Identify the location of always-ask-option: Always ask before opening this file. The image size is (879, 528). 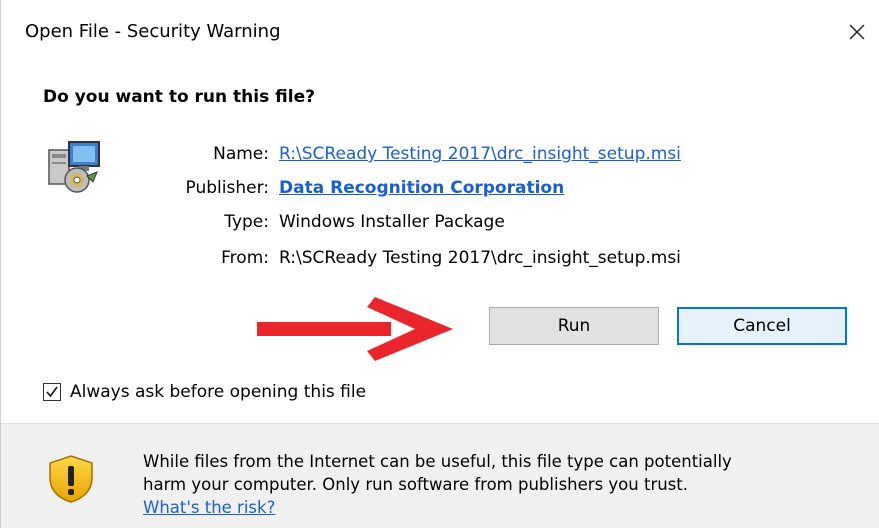
(204, 392).